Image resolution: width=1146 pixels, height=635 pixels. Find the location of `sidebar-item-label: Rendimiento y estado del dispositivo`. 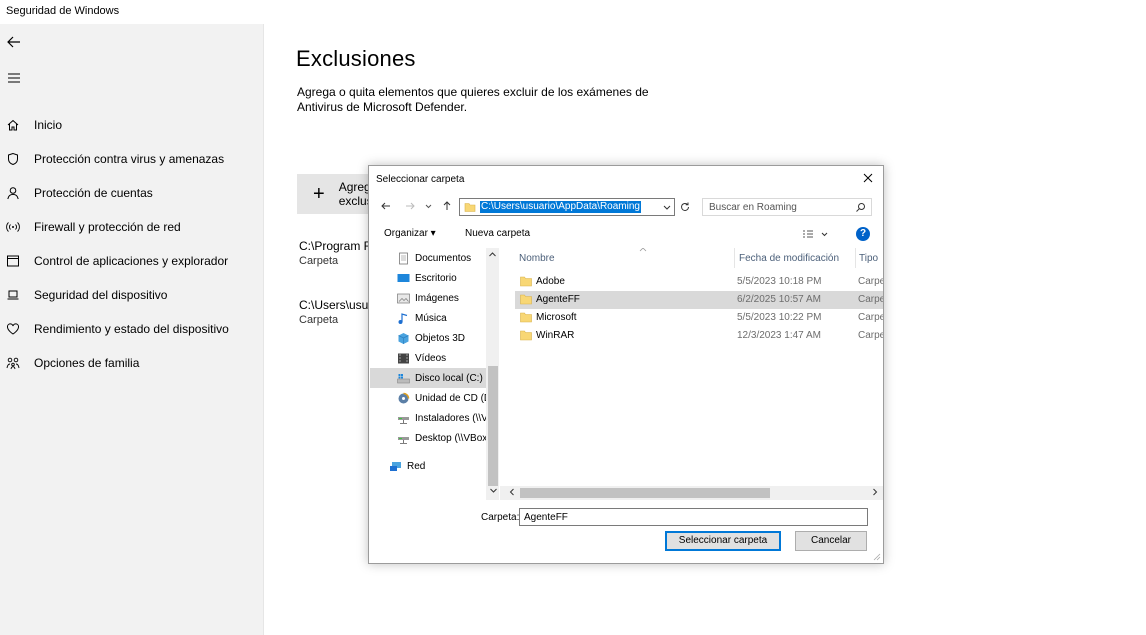

sidebar-item-label: Rendimiento y estado del dispositivo is located at coordinates (131, 329).